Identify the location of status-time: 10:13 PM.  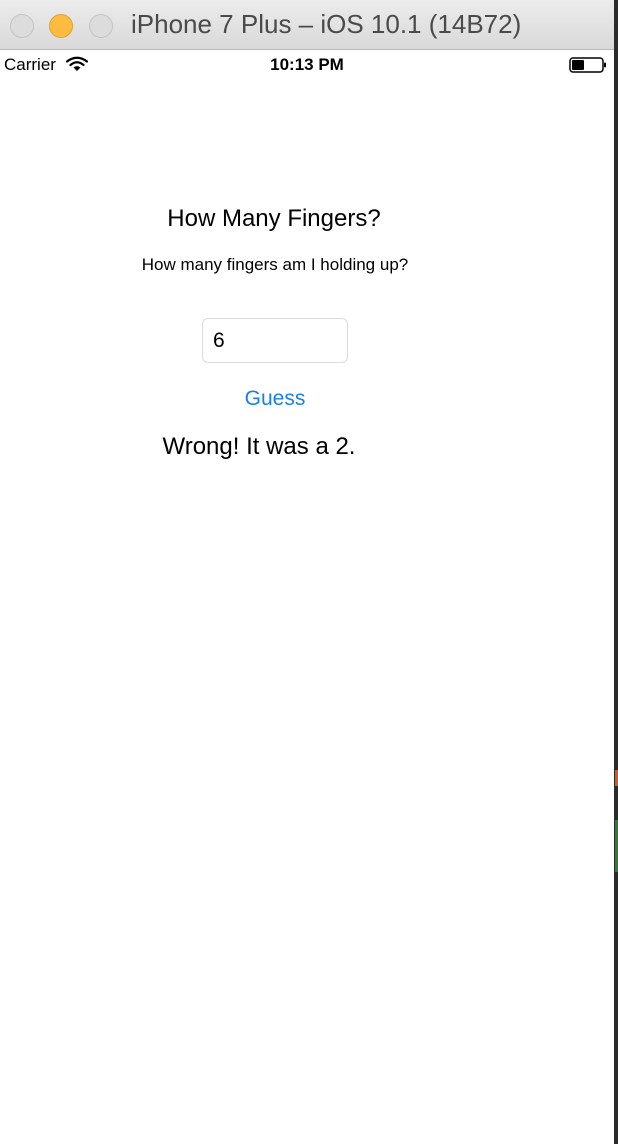
(307, 64).